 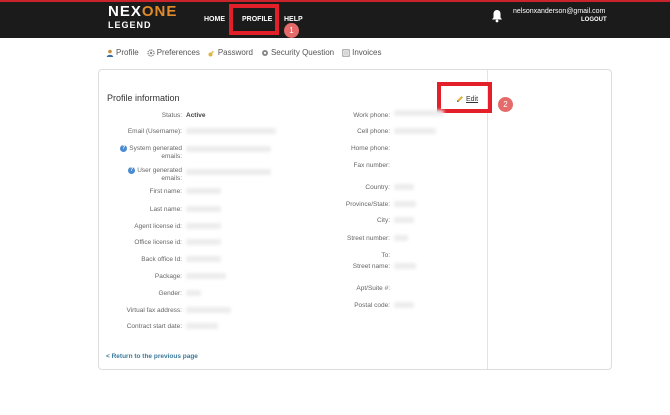 I want to click on edit-profile-button: Edit, so click(x=467, y=99).